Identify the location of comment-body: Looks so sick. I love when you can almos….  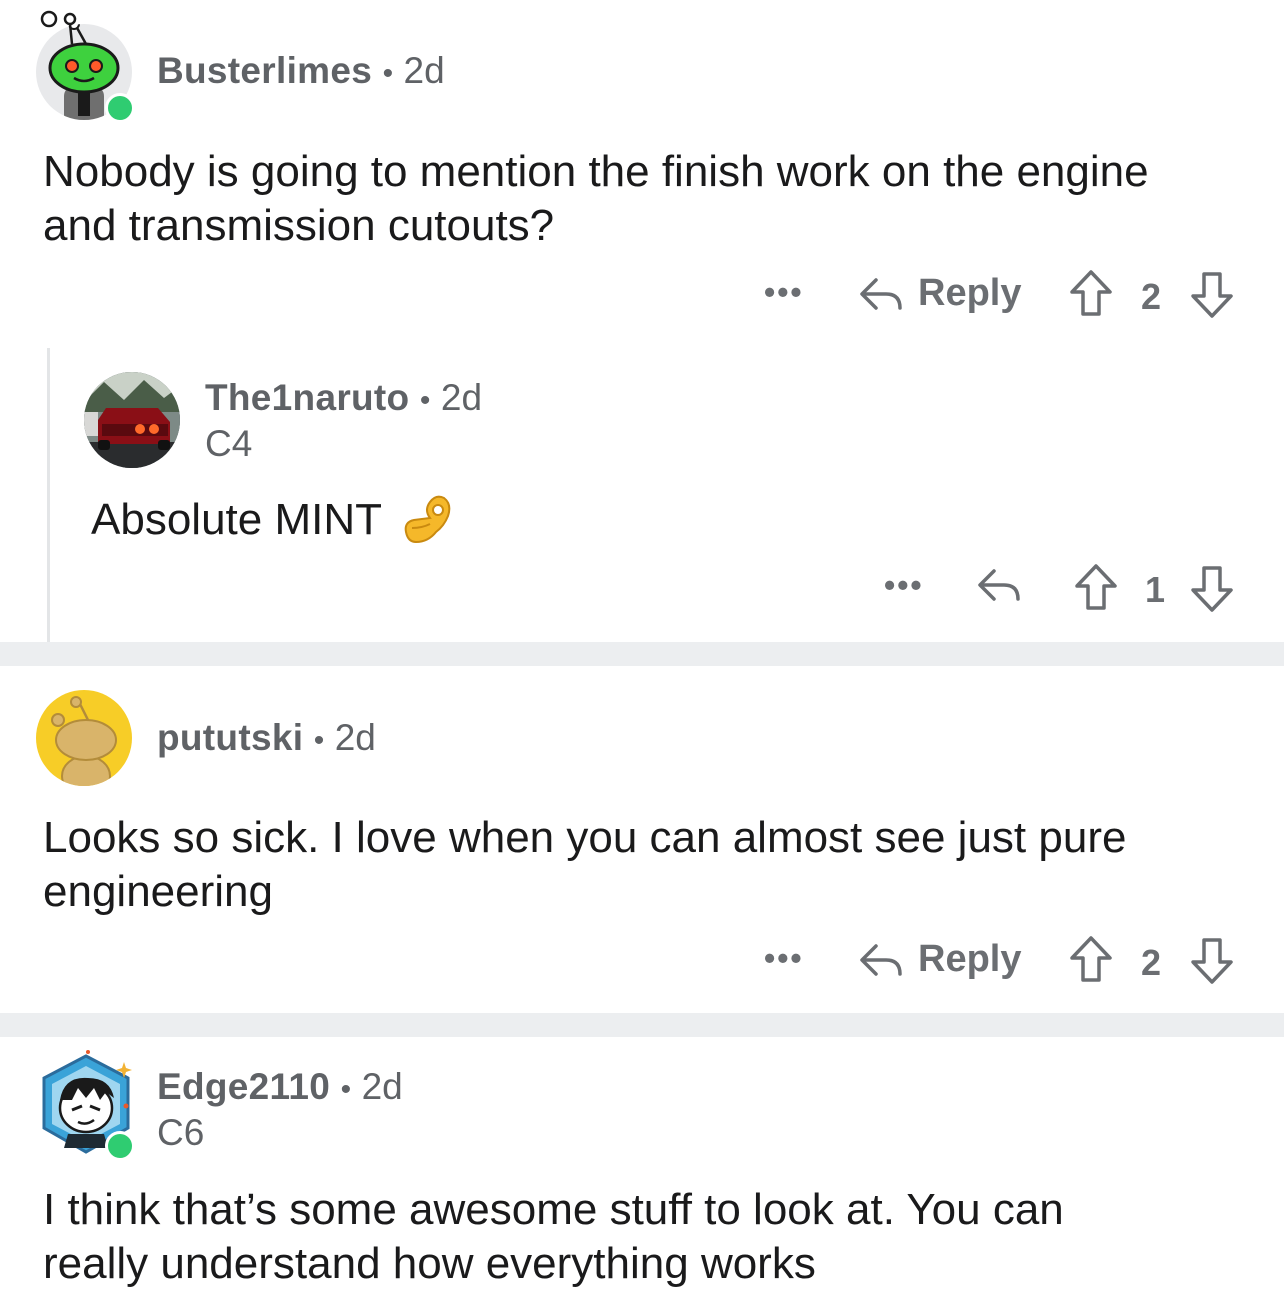
(643, 865).